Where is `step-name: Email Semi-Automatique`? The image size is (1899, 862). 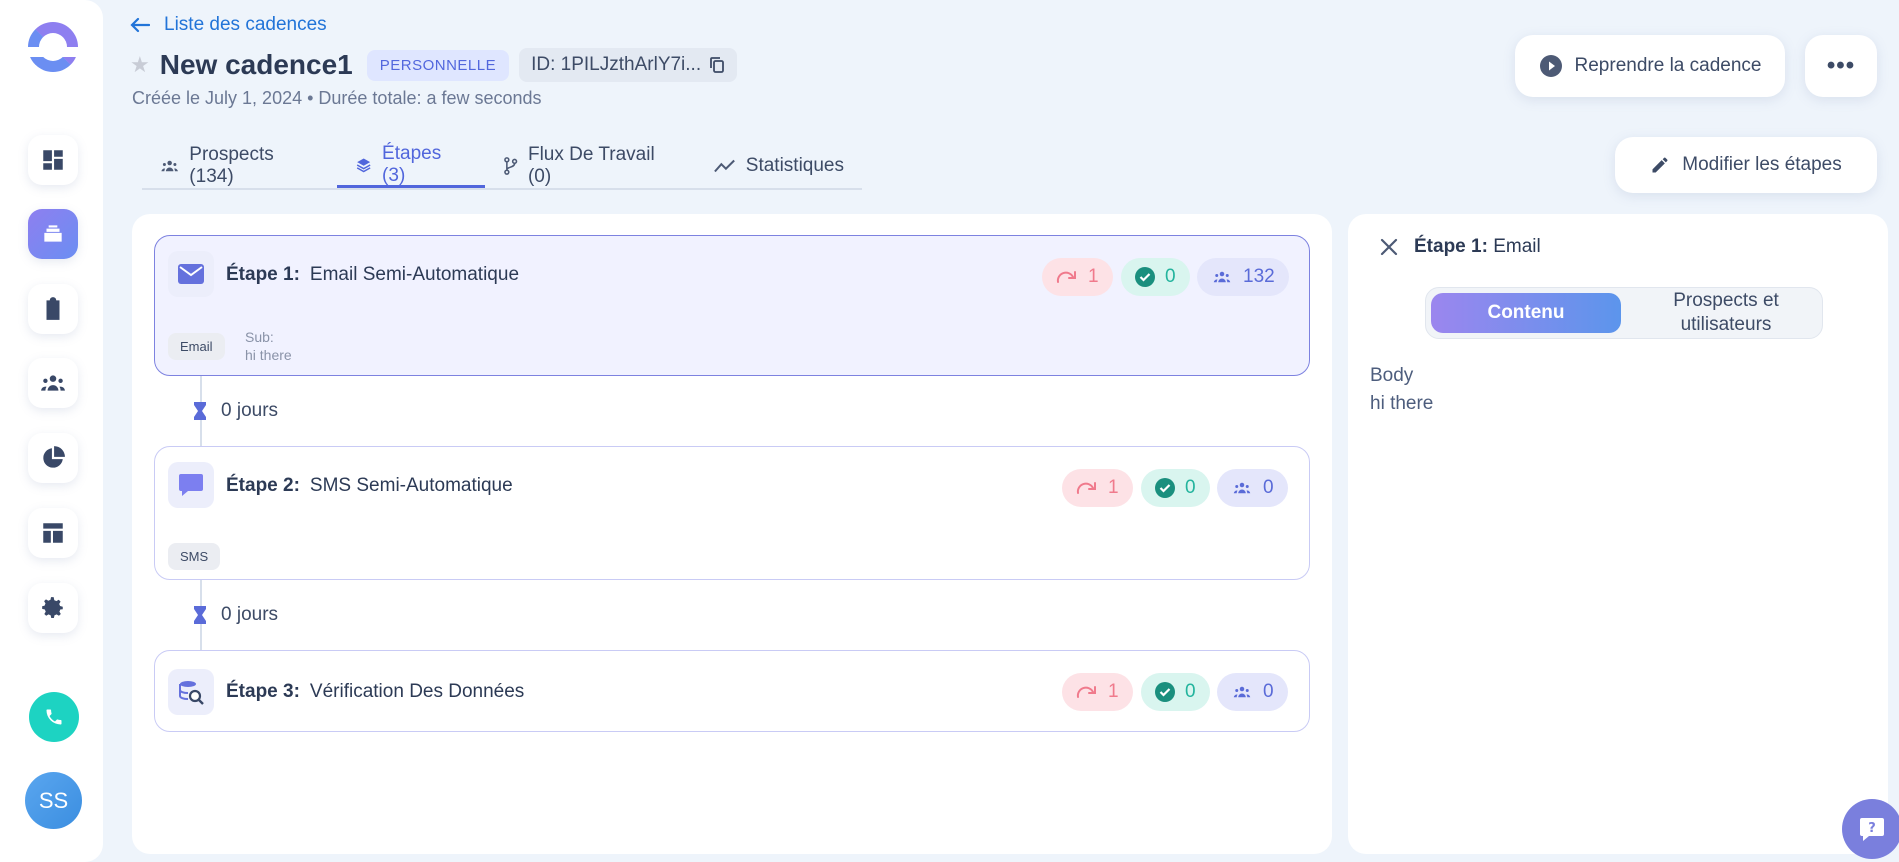
step-name: Email Semi-Automatique is located at coordinates (414, 274).